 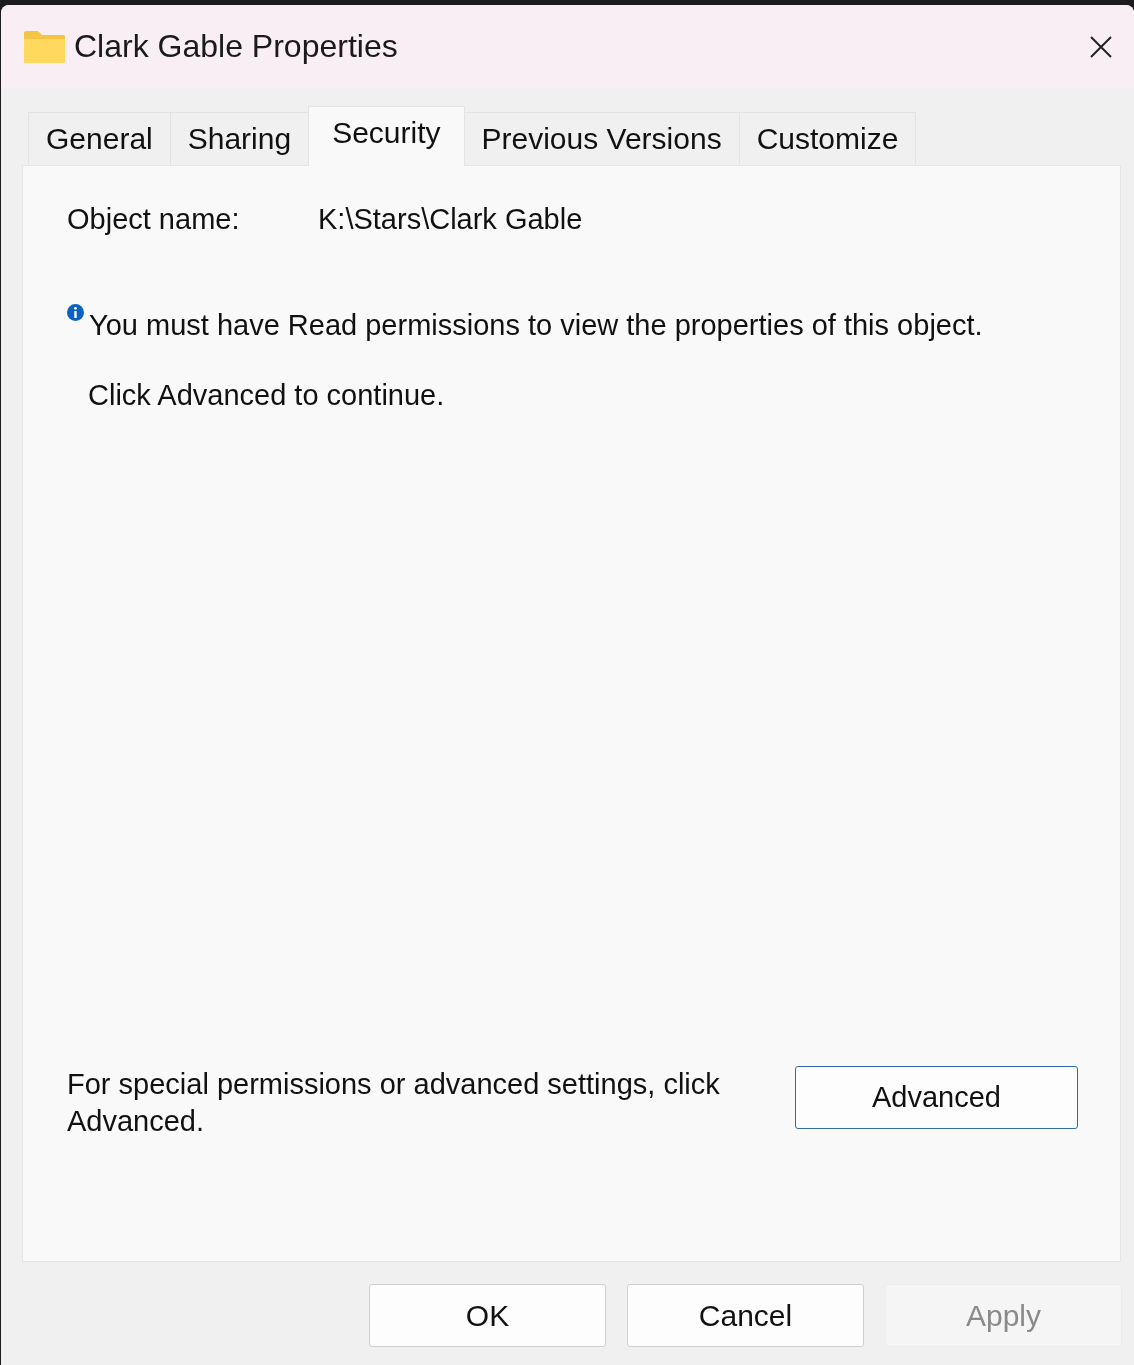 What do you see at coordinates (44, 46) in the screenshot?
I see `folder-icon` at bounding box center [44, 46].